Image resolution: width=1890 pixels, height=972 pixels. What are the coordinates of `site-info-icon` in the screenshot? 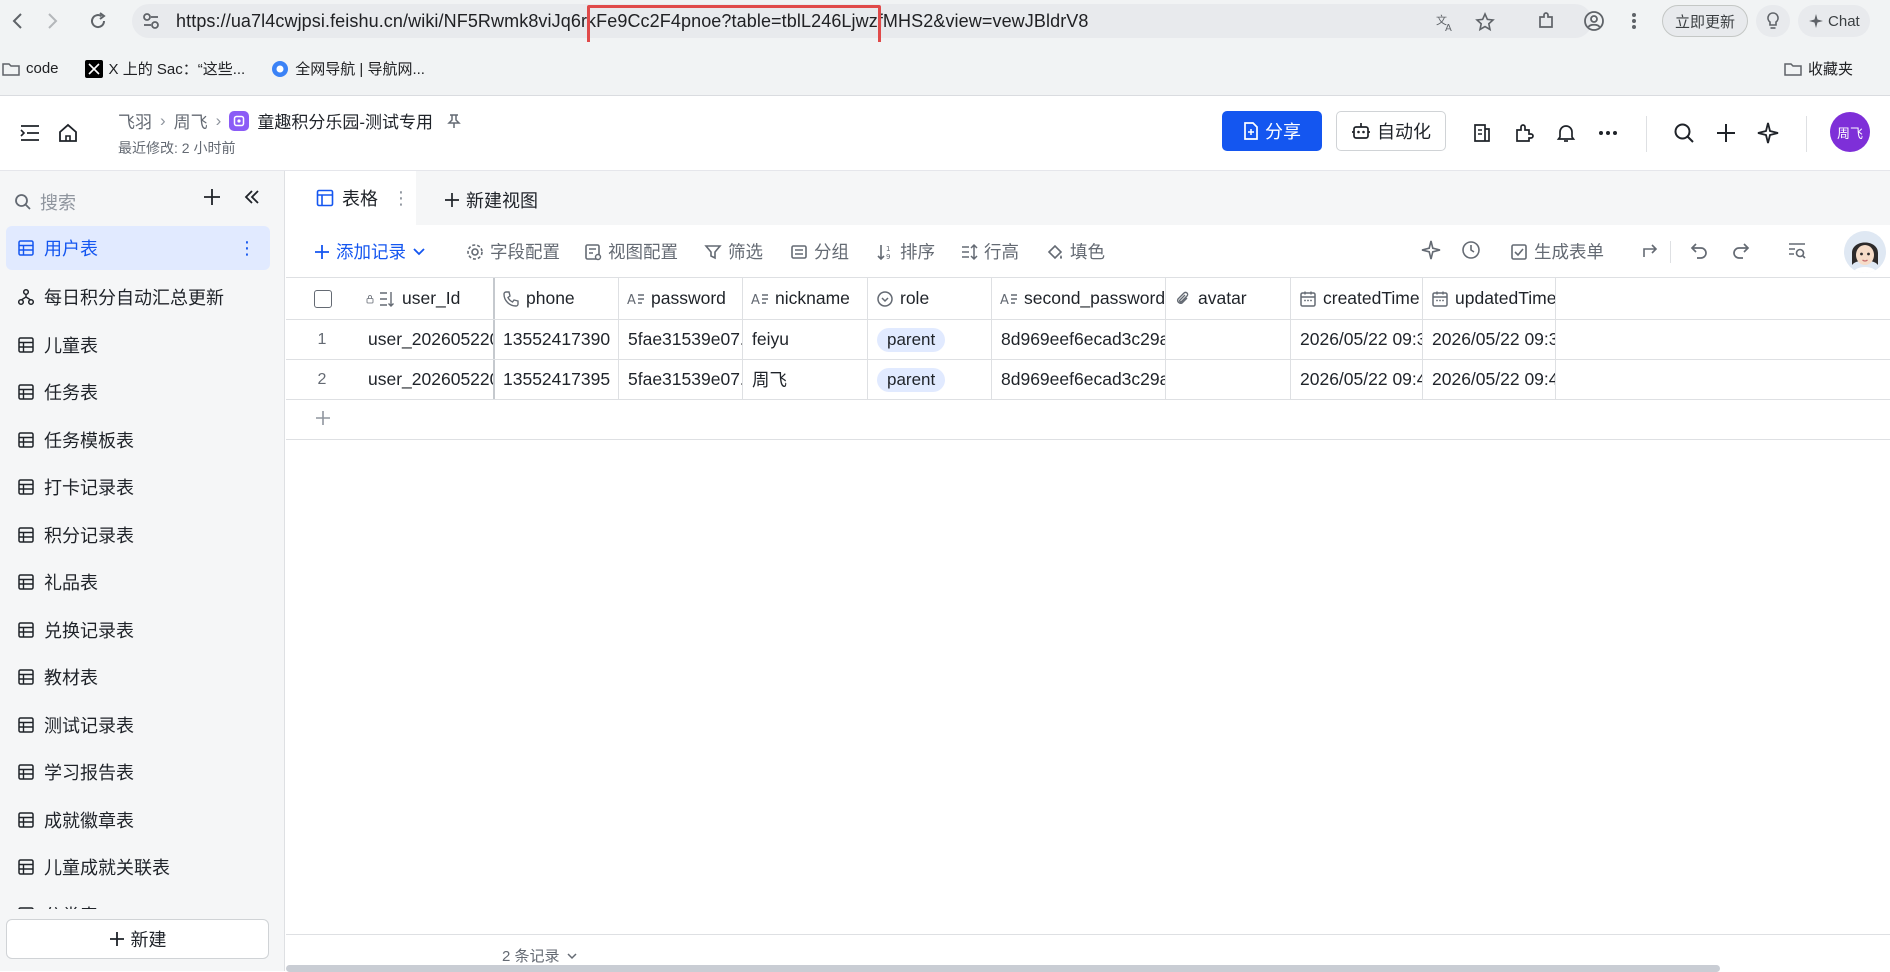 It's located at (151, 21).